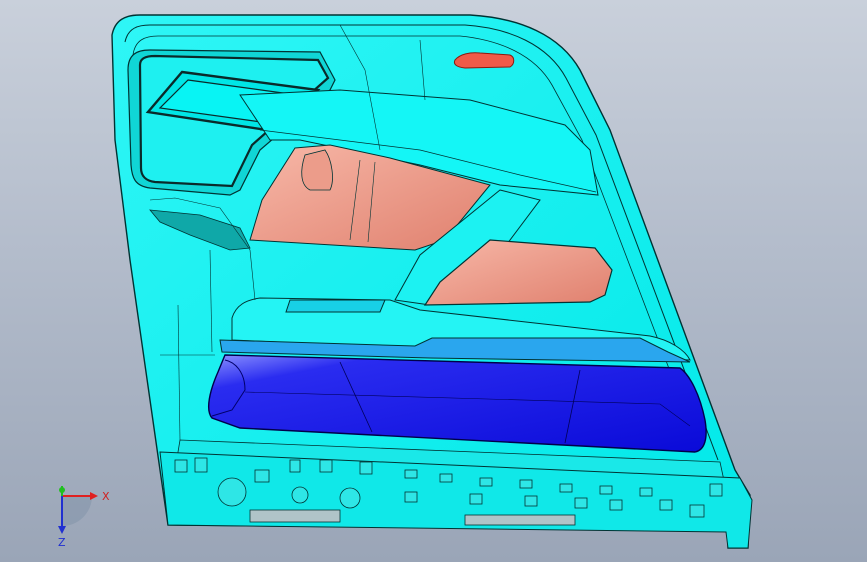 The image size is (867, 566). I want to click on pull-handle, so click(484, 60).